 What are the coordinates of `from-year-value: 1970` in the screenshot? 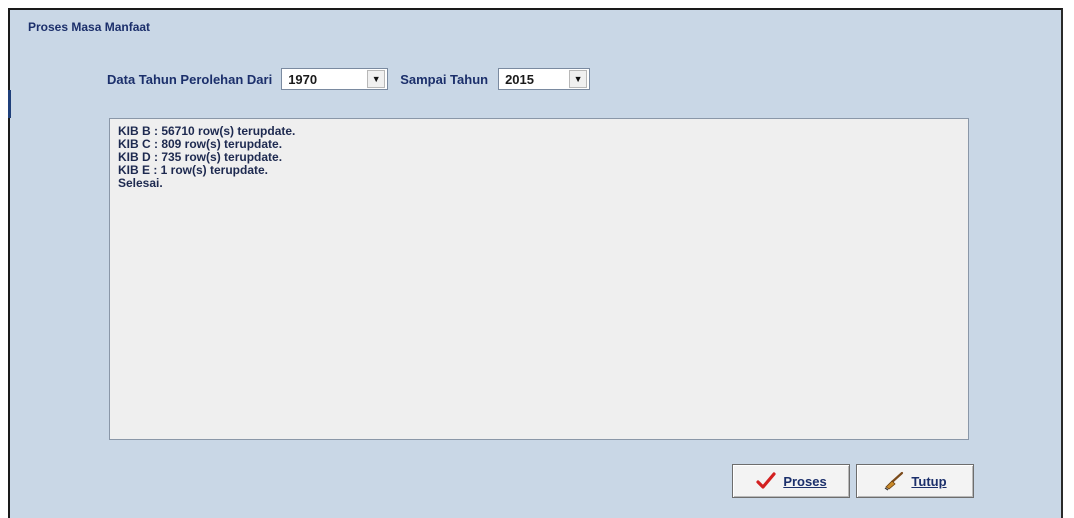 It's located at (303, 79).